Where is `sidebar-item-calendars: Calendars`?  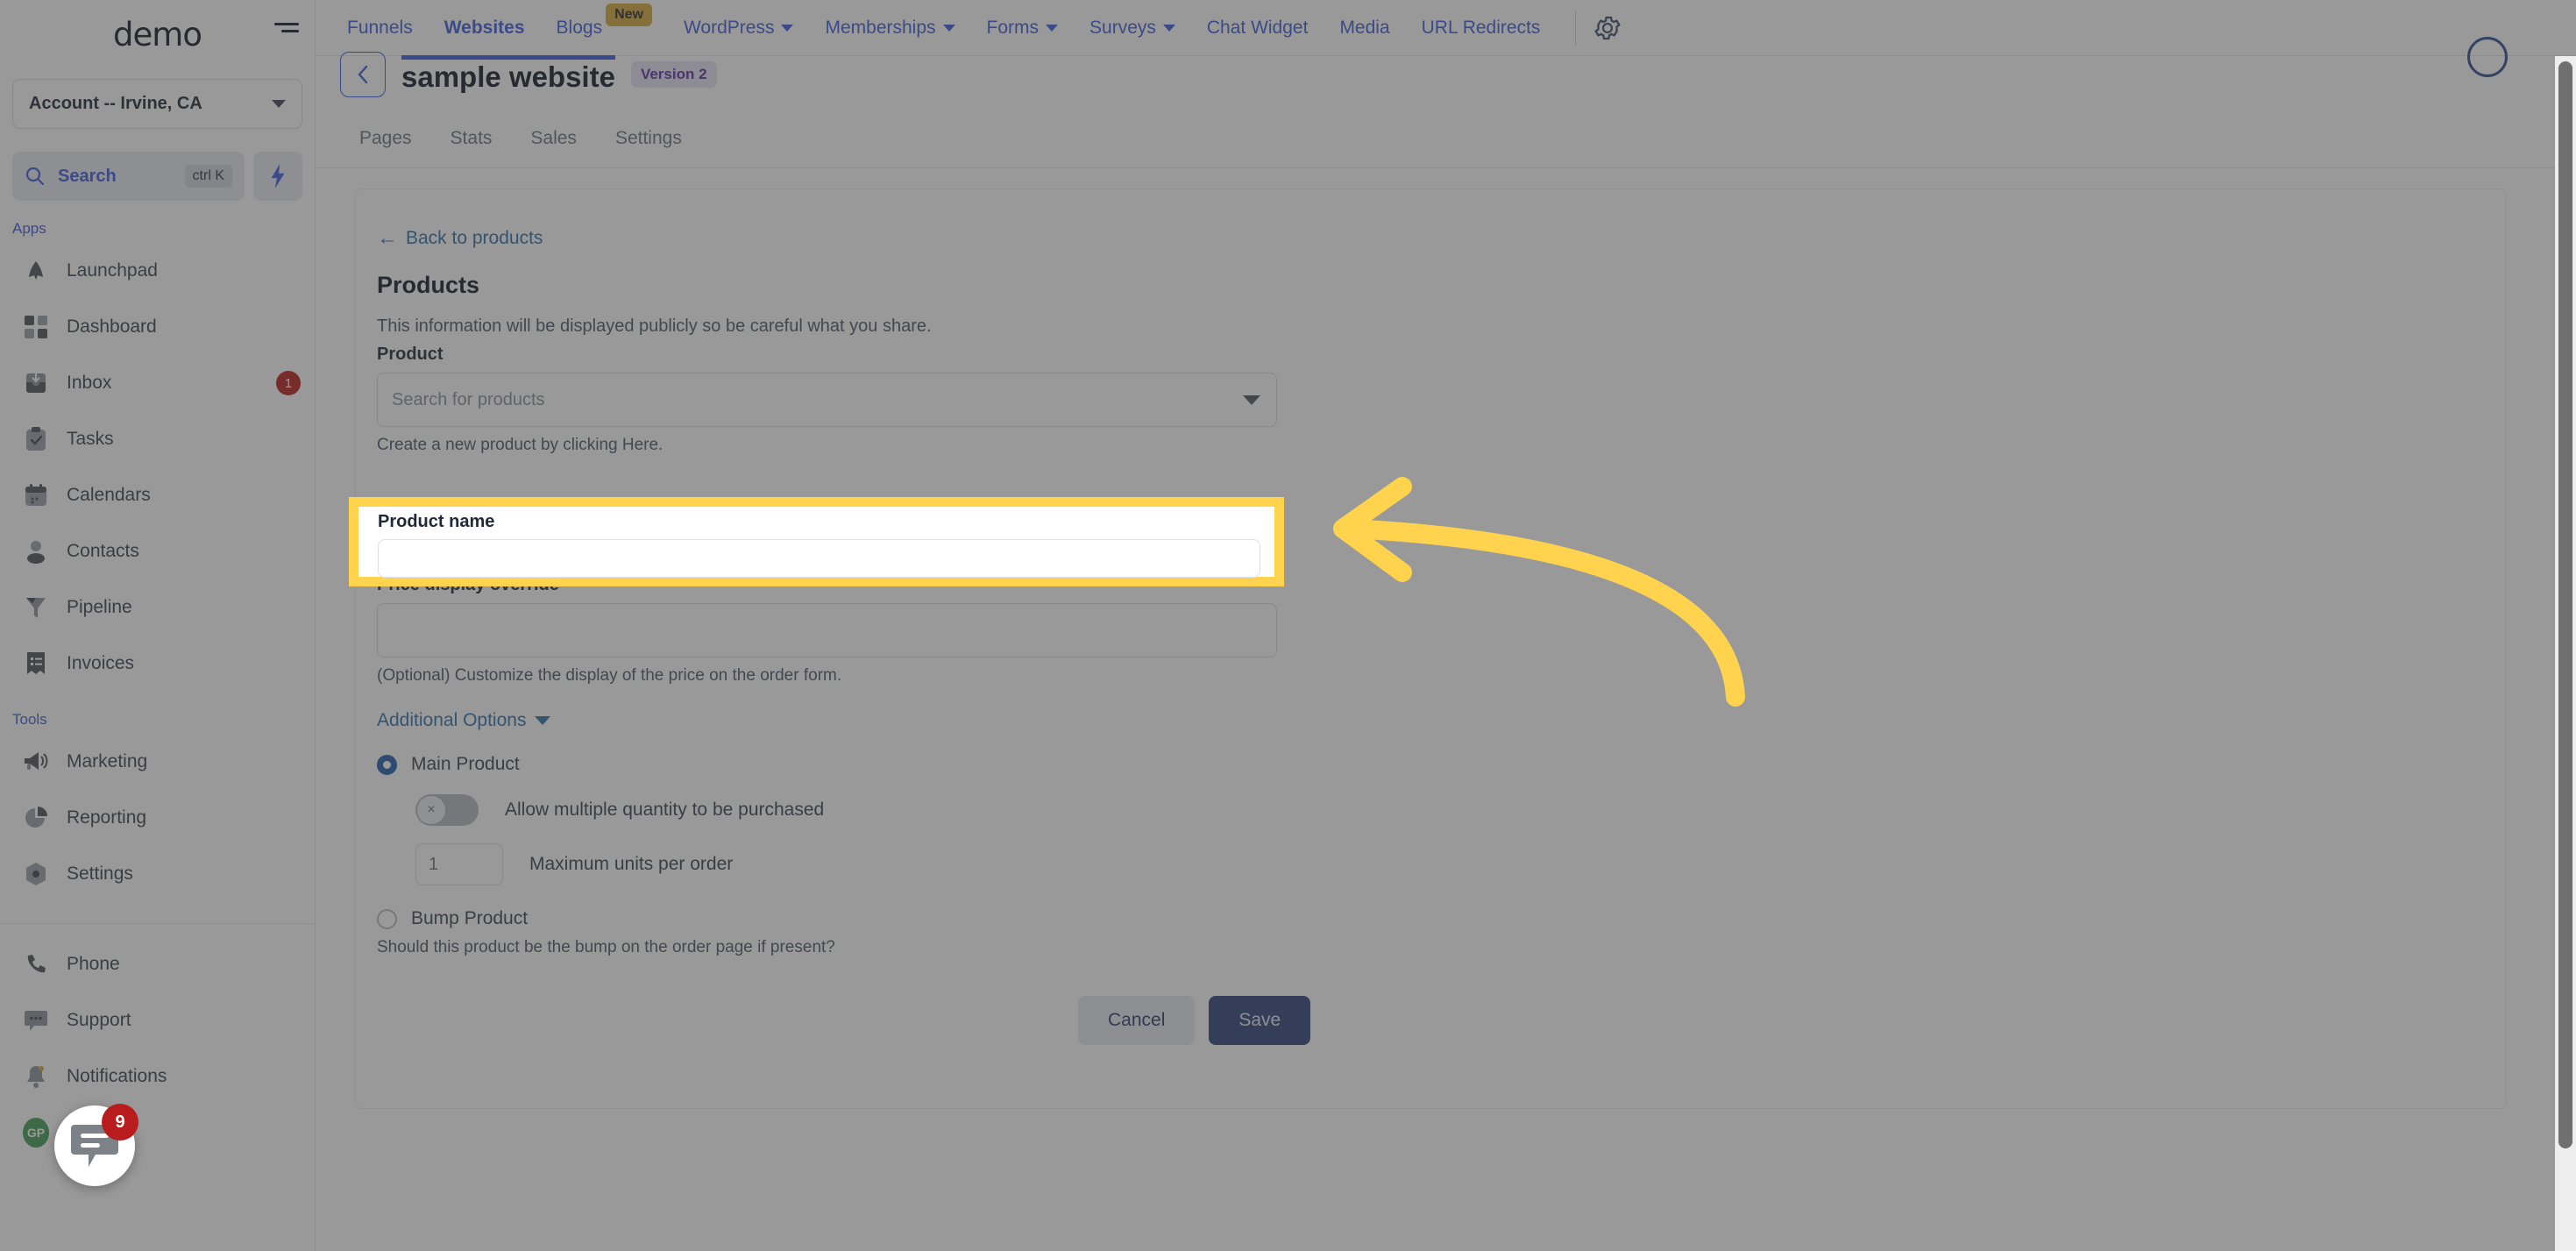 sidebar-item-calendars: Calendars is located at coordinates (157, 495).